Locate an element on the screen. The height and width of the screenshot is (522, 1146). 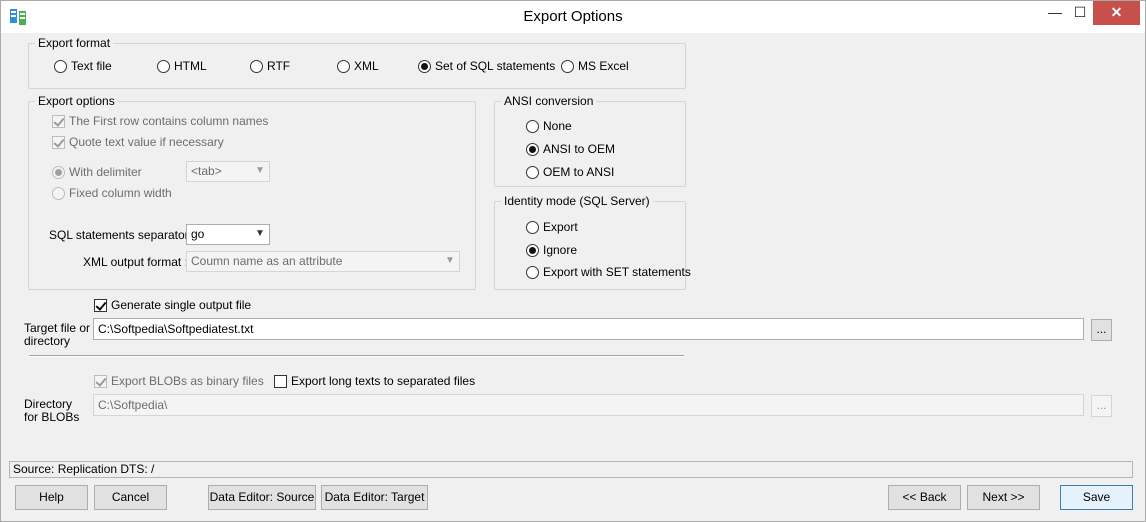
maximize-icon: ☐ is located at coordinates (1080, 13).